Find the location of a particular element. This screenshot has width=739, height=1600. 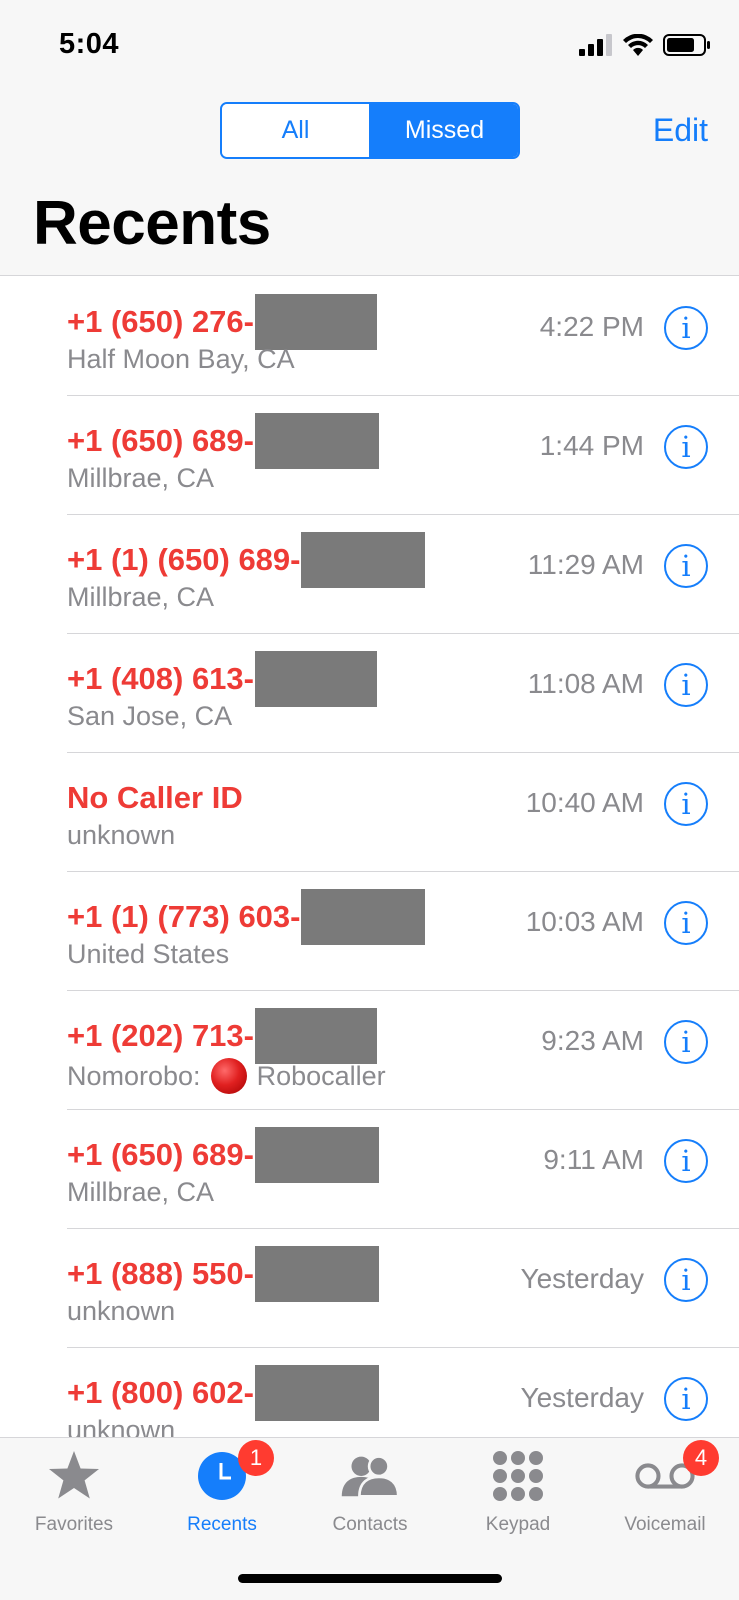

call-title: No Caller ID is located at coordinates (155, 798).